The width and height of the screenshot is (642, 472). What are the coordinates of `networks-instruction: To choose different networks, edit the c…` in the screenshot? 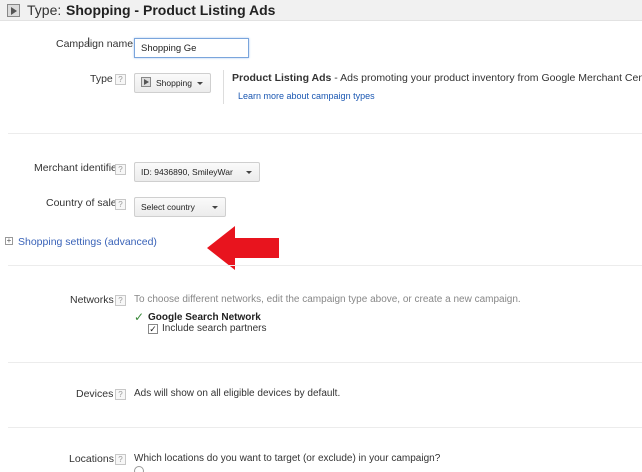 It's located at (327, 299).